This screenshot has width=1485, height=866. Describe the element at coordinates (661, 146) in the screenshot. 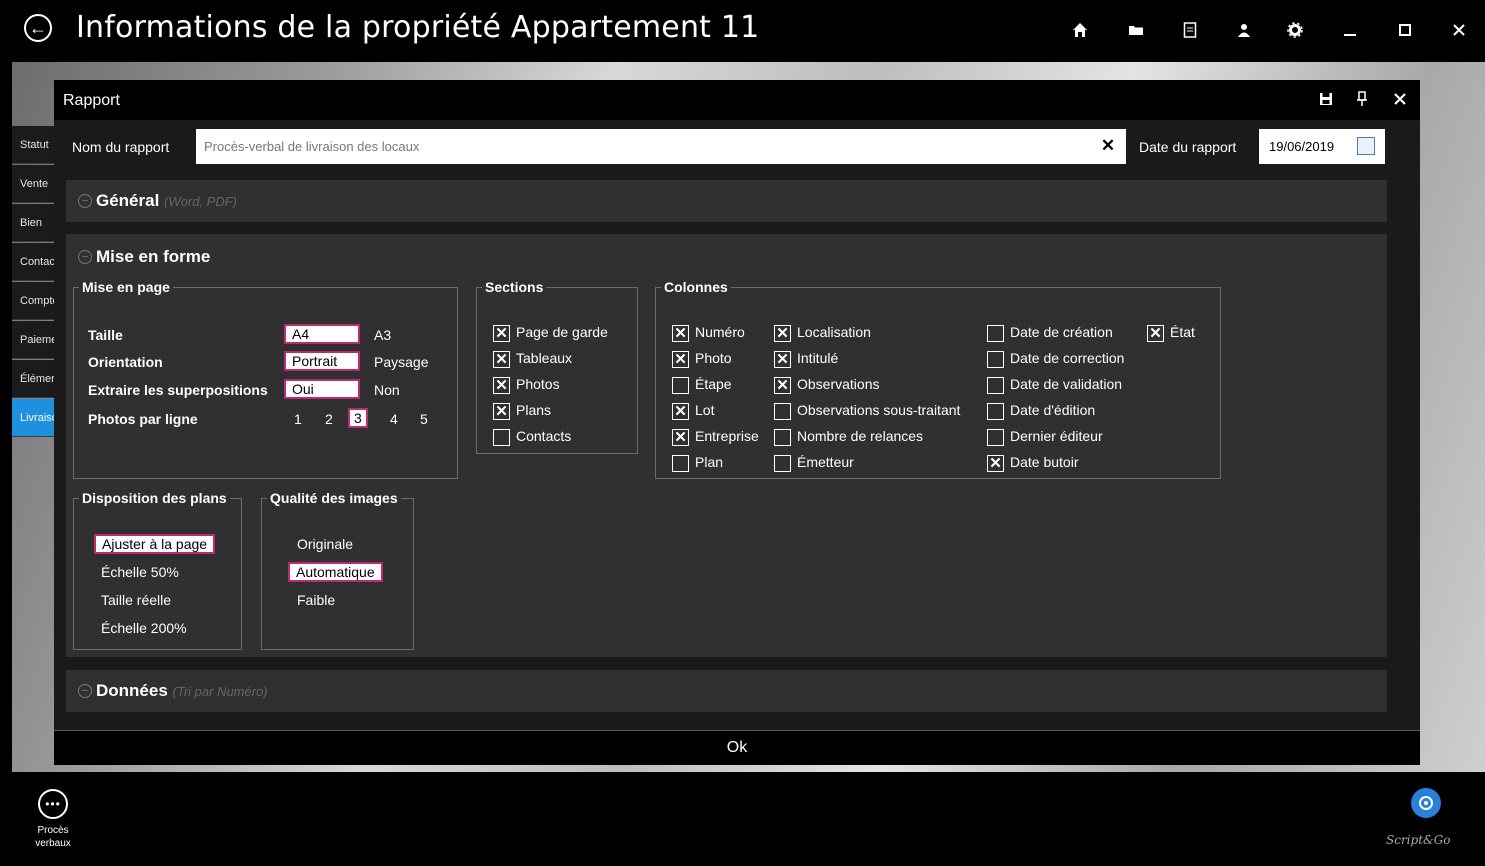

I see `report-name-input: Procès-verbal de livraison des locaux` at that location.